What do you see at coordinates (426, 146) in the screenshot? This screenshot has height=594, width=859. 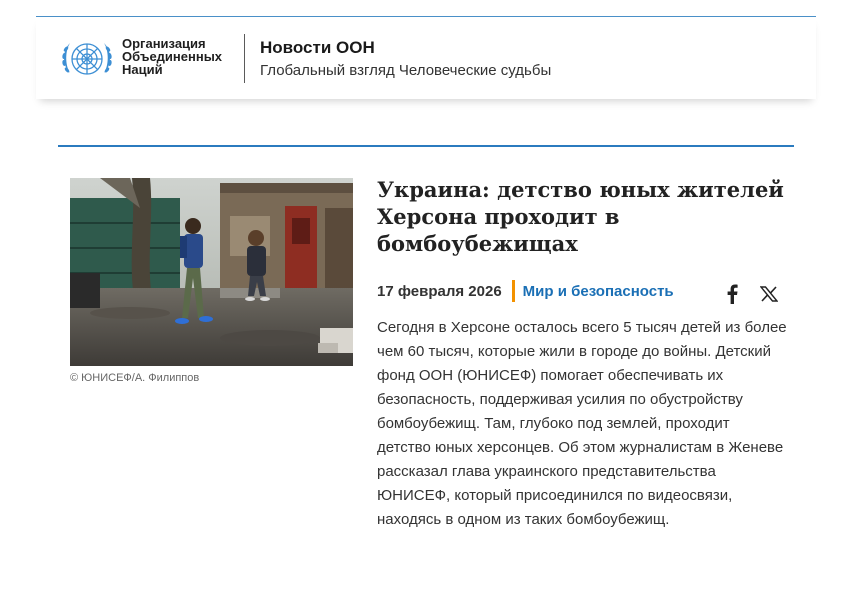 I see `section-divider` at bounding box center [426, 146].